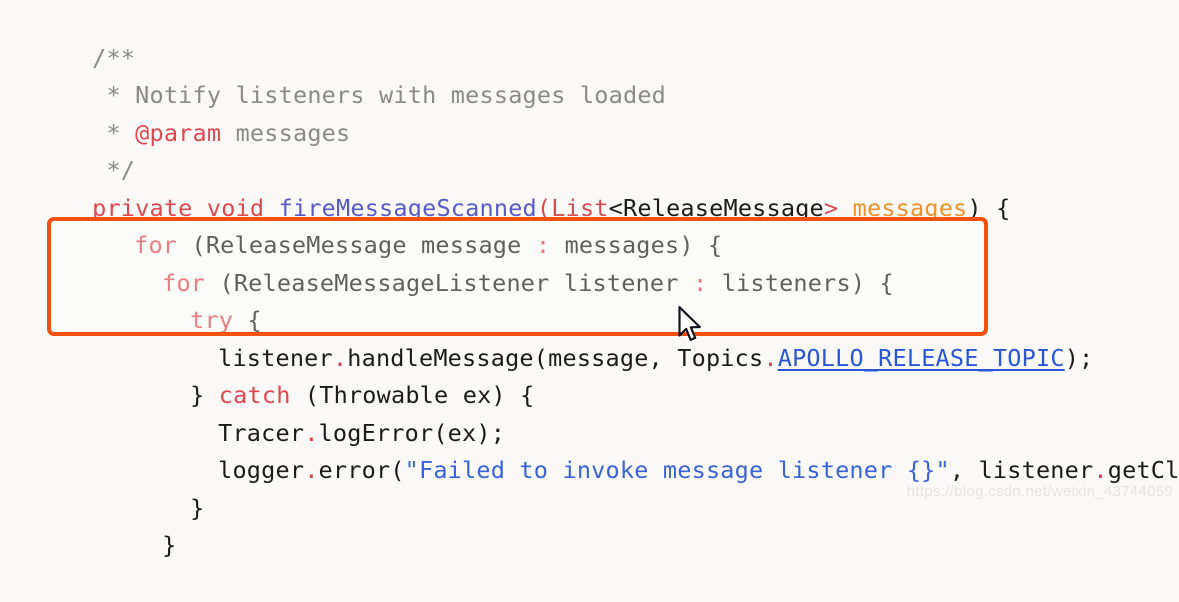 The height and width of the screenshot is (602, 1179). Describe the element at coordinates (1039, 491) in the screenshot. I see `csdn-watermark: https://blog.csdn.net/weixin_43744059` at that location.